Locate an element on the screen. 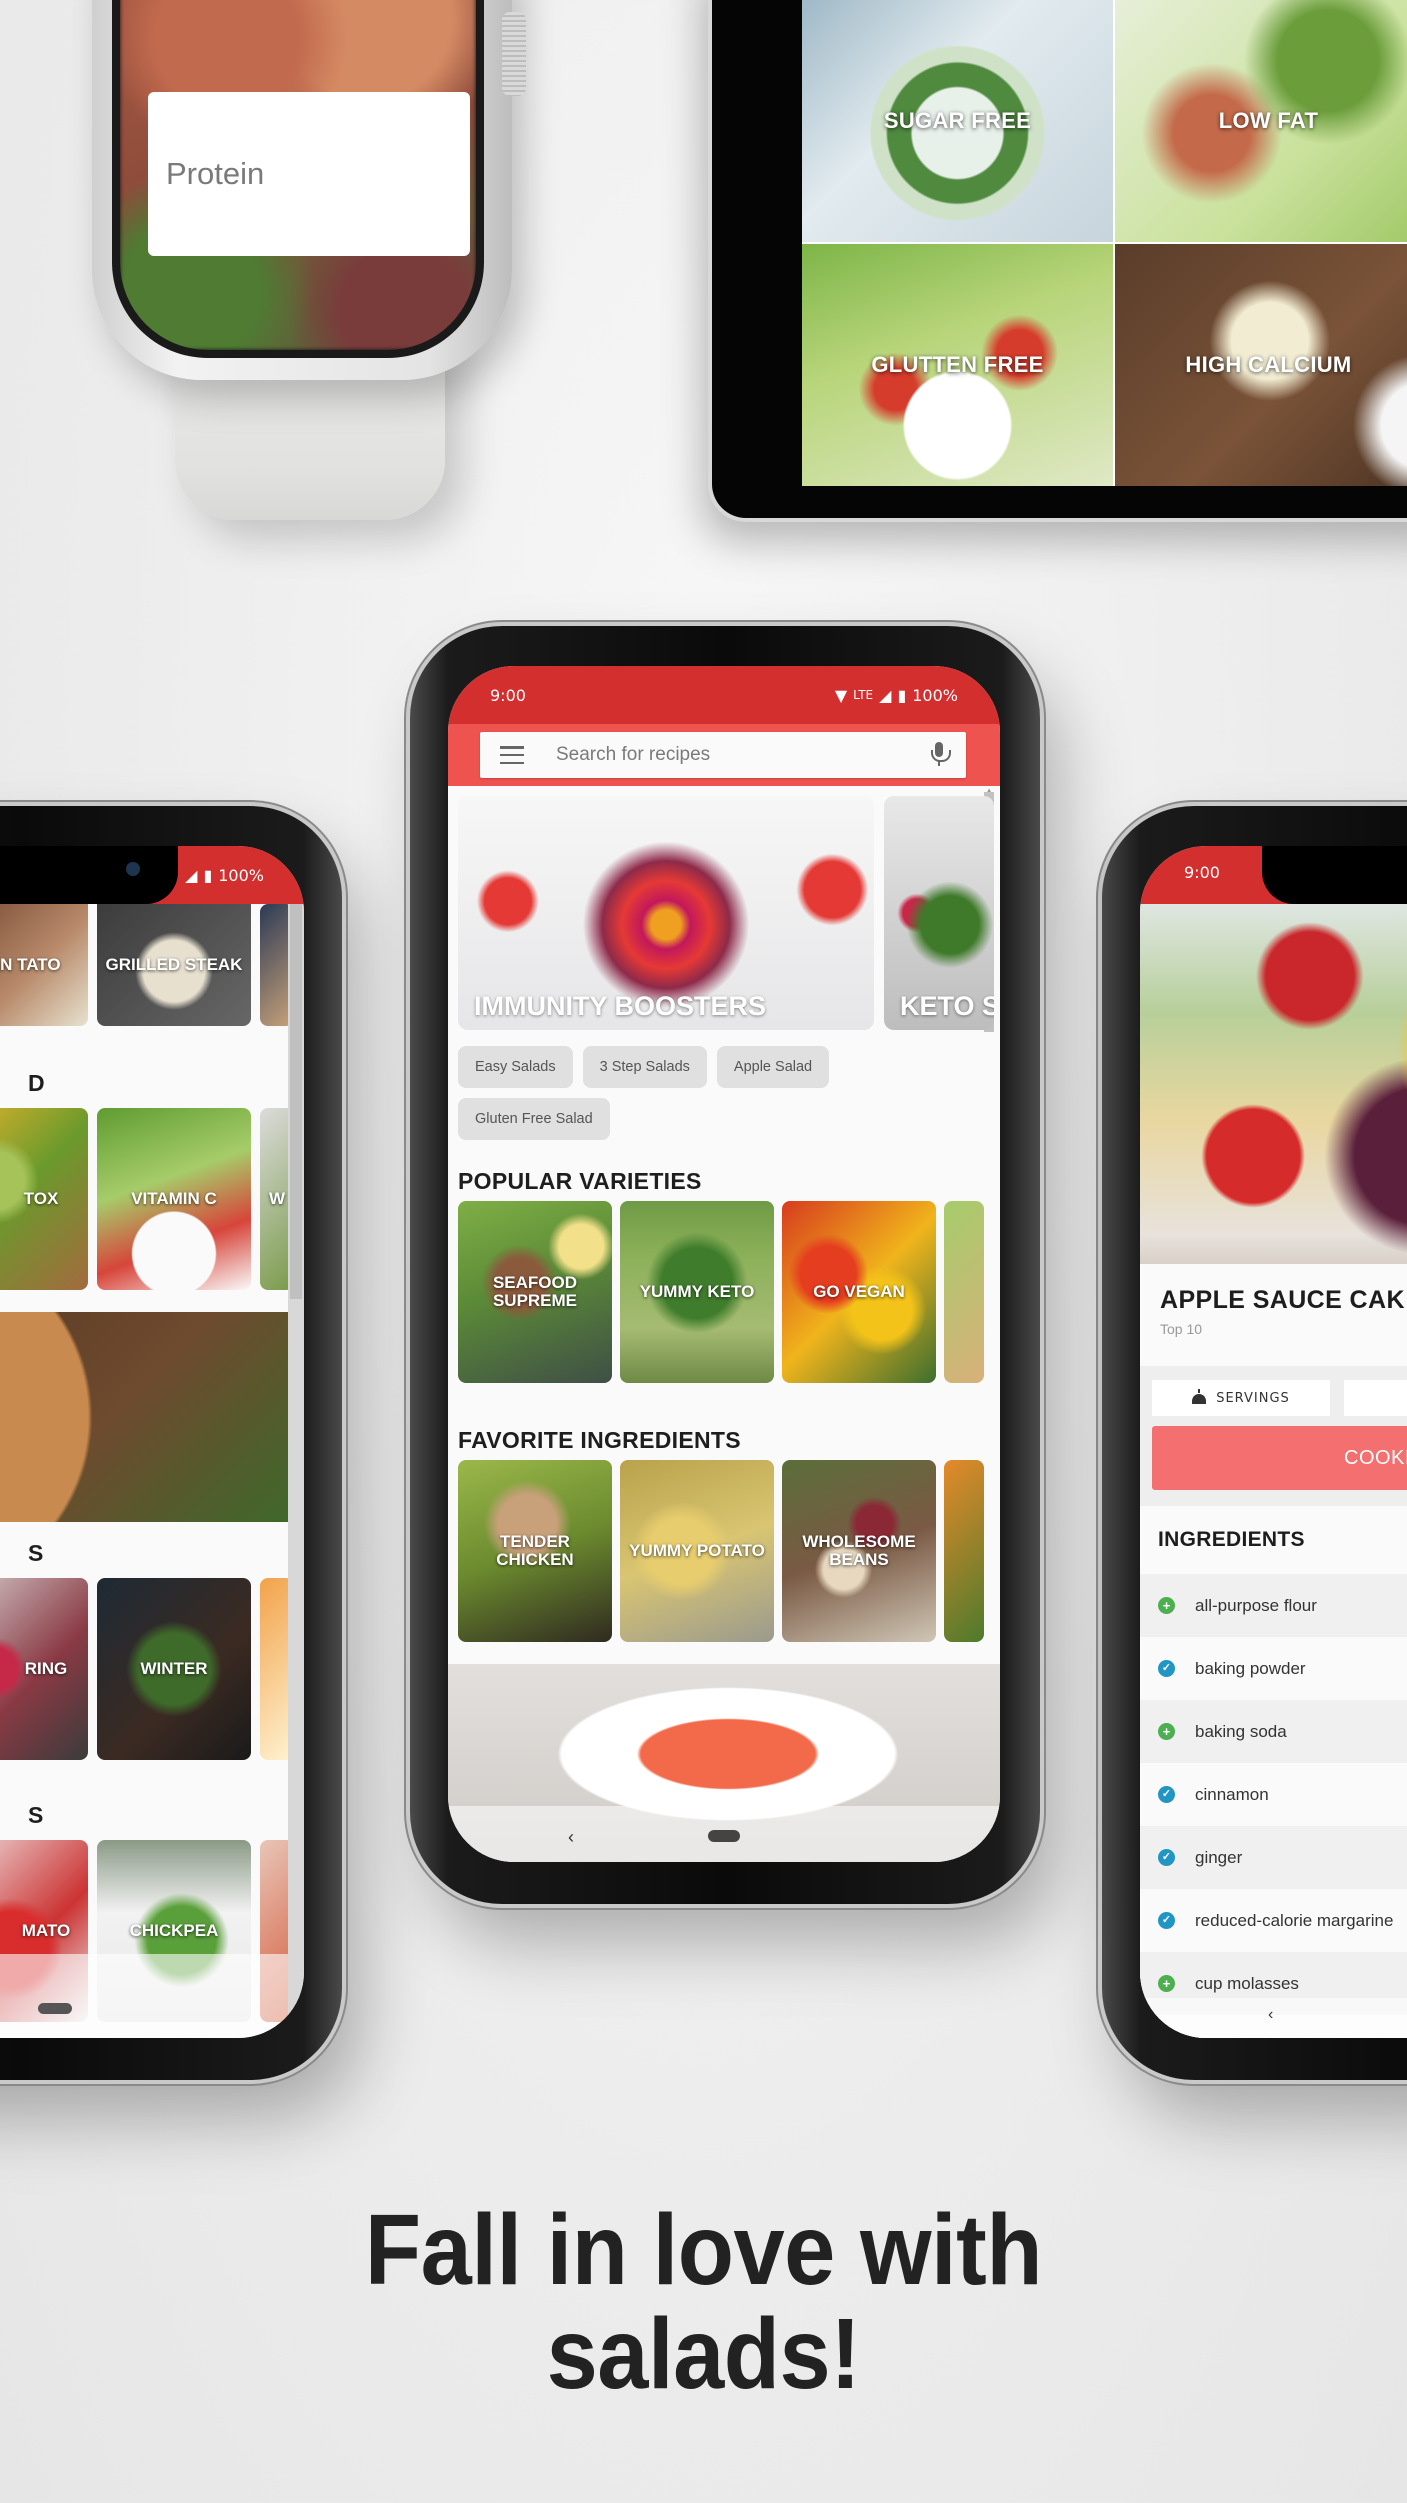 The image size is (1407, 2503). tile-label: HIGH CALCIUM is located at coordinates (1268, 364).